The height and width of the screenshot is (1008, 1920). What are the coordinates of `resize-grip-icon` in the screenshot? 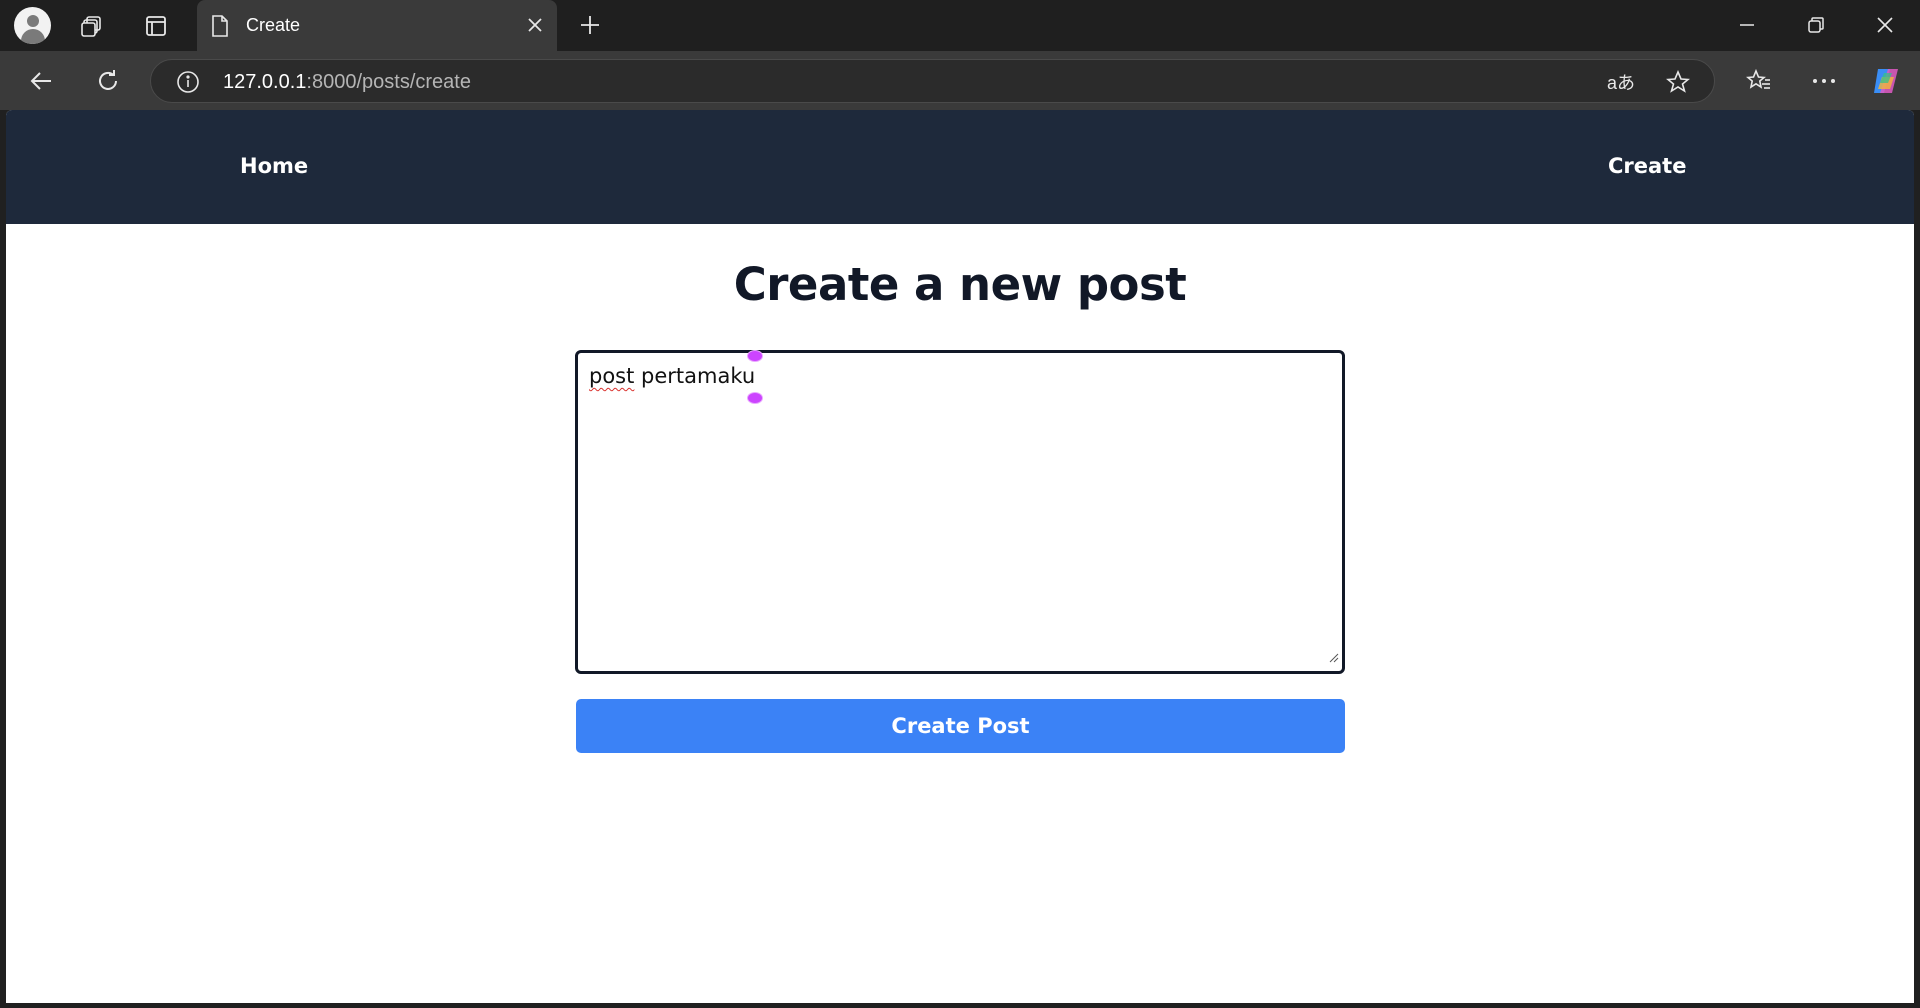 It's located at (1334, 659).